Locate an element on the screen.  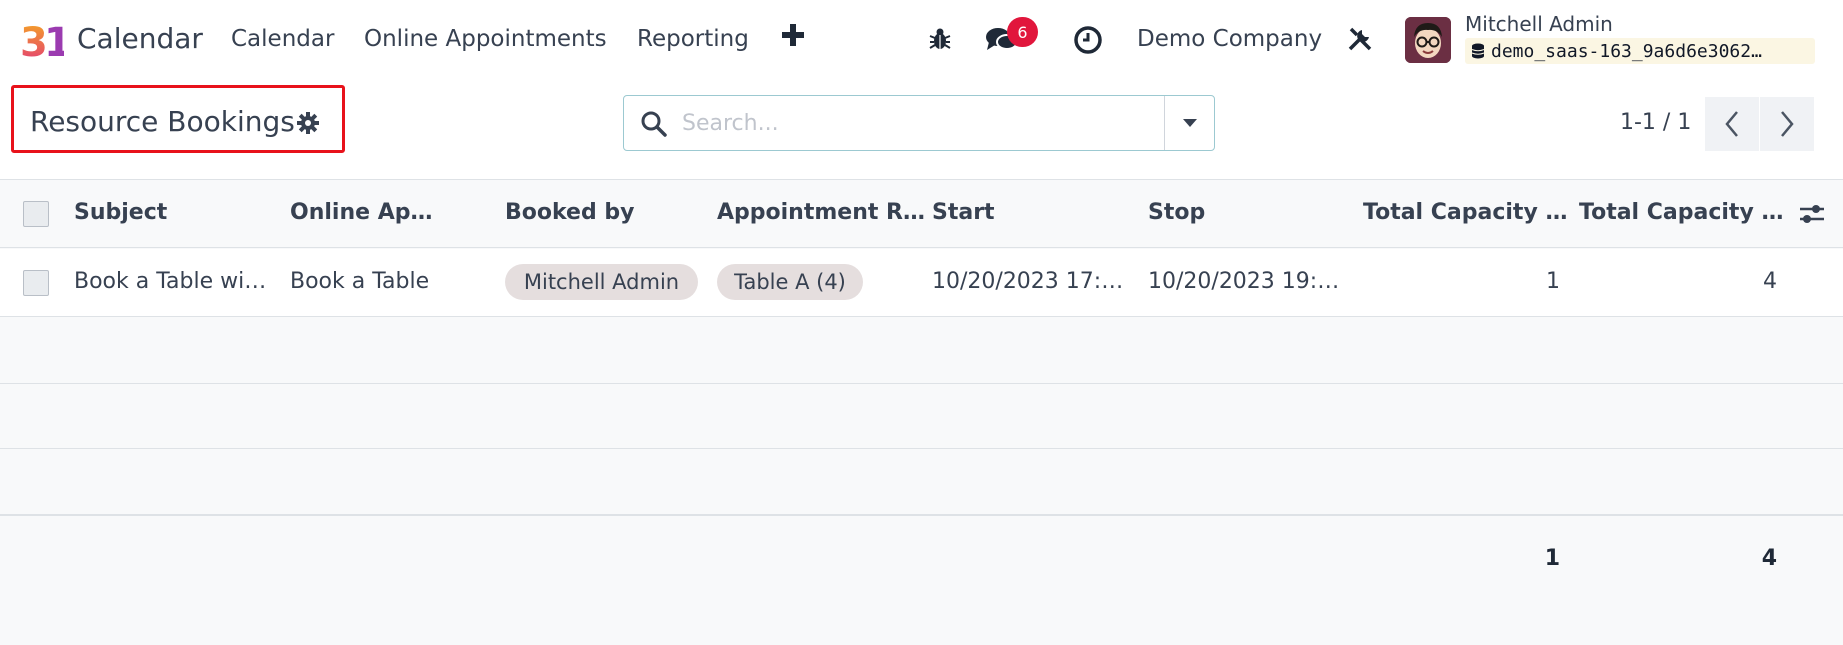
avatar-face-icon is located at coordinates (1428, 40).